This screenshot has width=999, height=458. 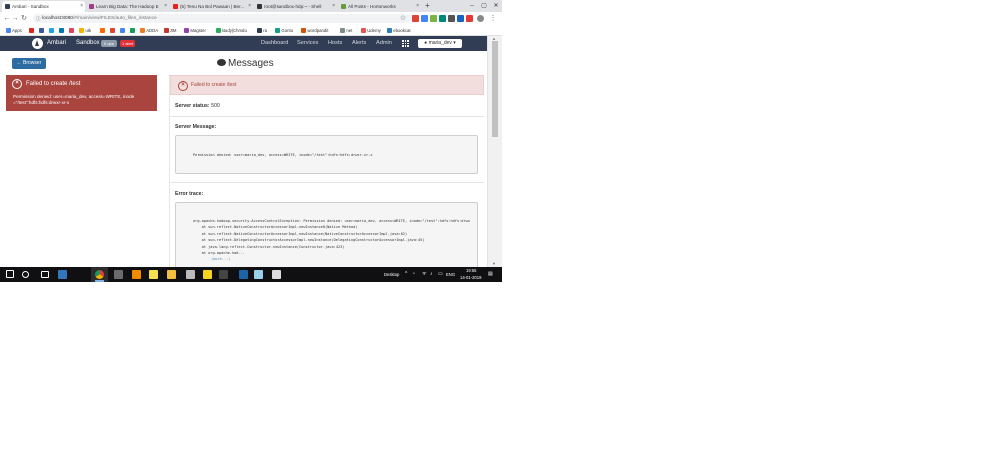 I want to click on scroll-down-icon: ▼, so click(x=494, y=263).